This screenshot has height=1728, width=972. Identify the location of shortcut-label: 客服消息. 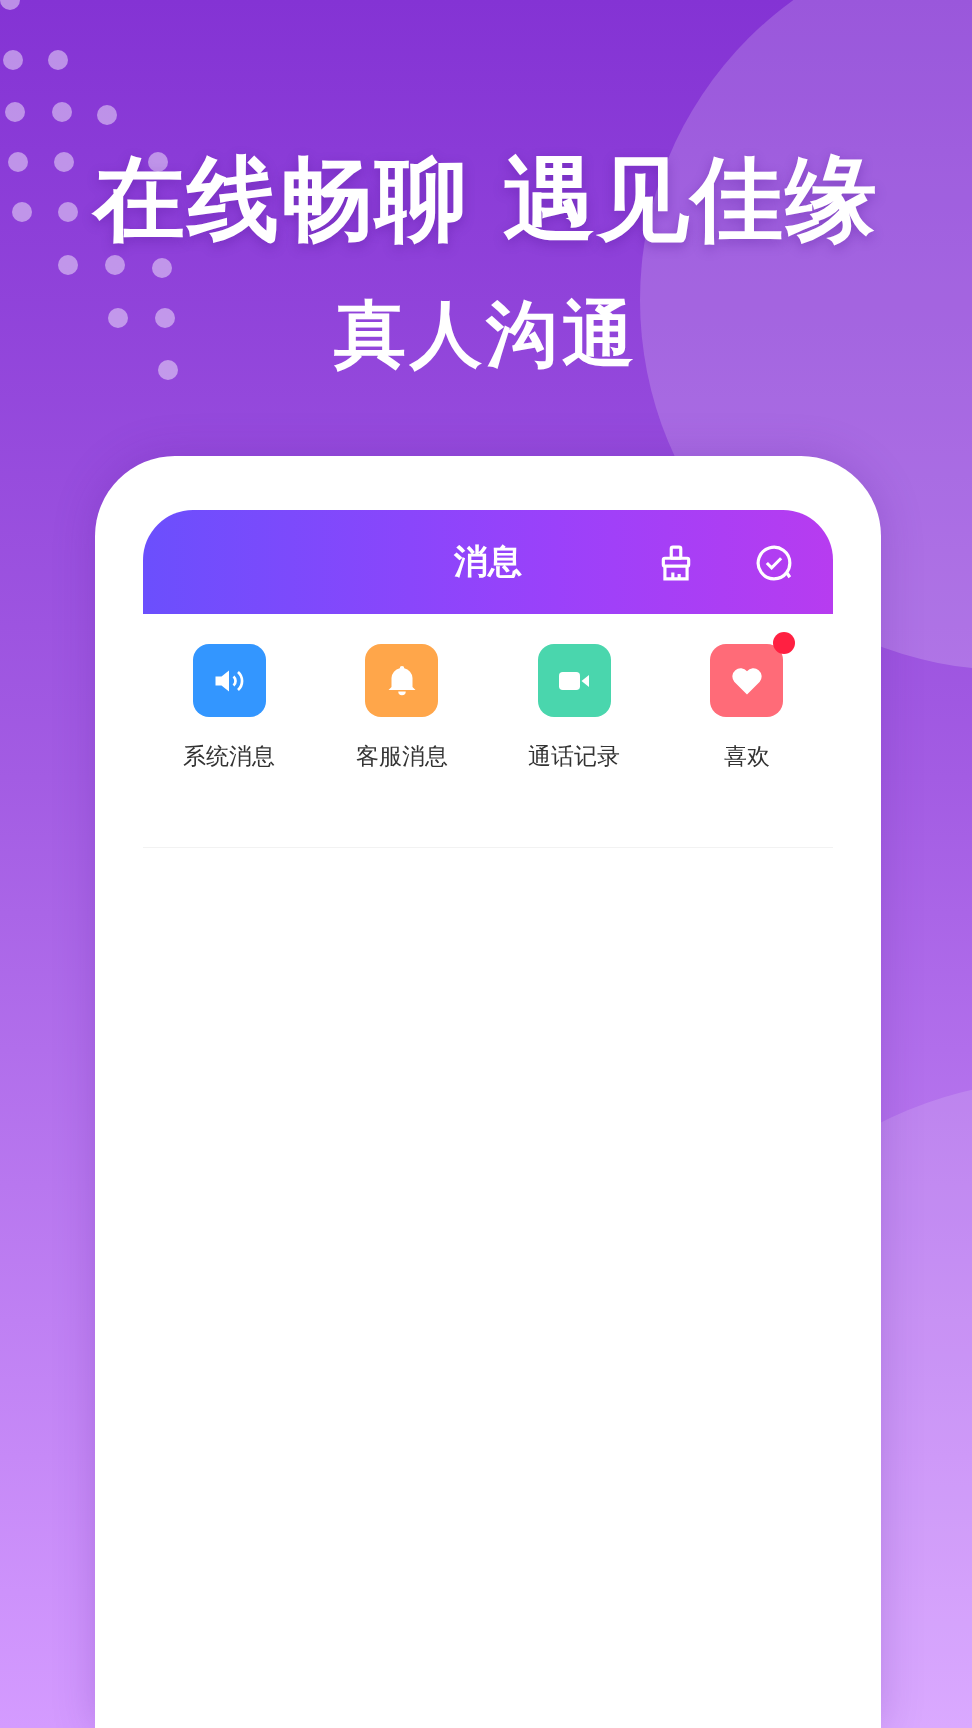
(401, 756).